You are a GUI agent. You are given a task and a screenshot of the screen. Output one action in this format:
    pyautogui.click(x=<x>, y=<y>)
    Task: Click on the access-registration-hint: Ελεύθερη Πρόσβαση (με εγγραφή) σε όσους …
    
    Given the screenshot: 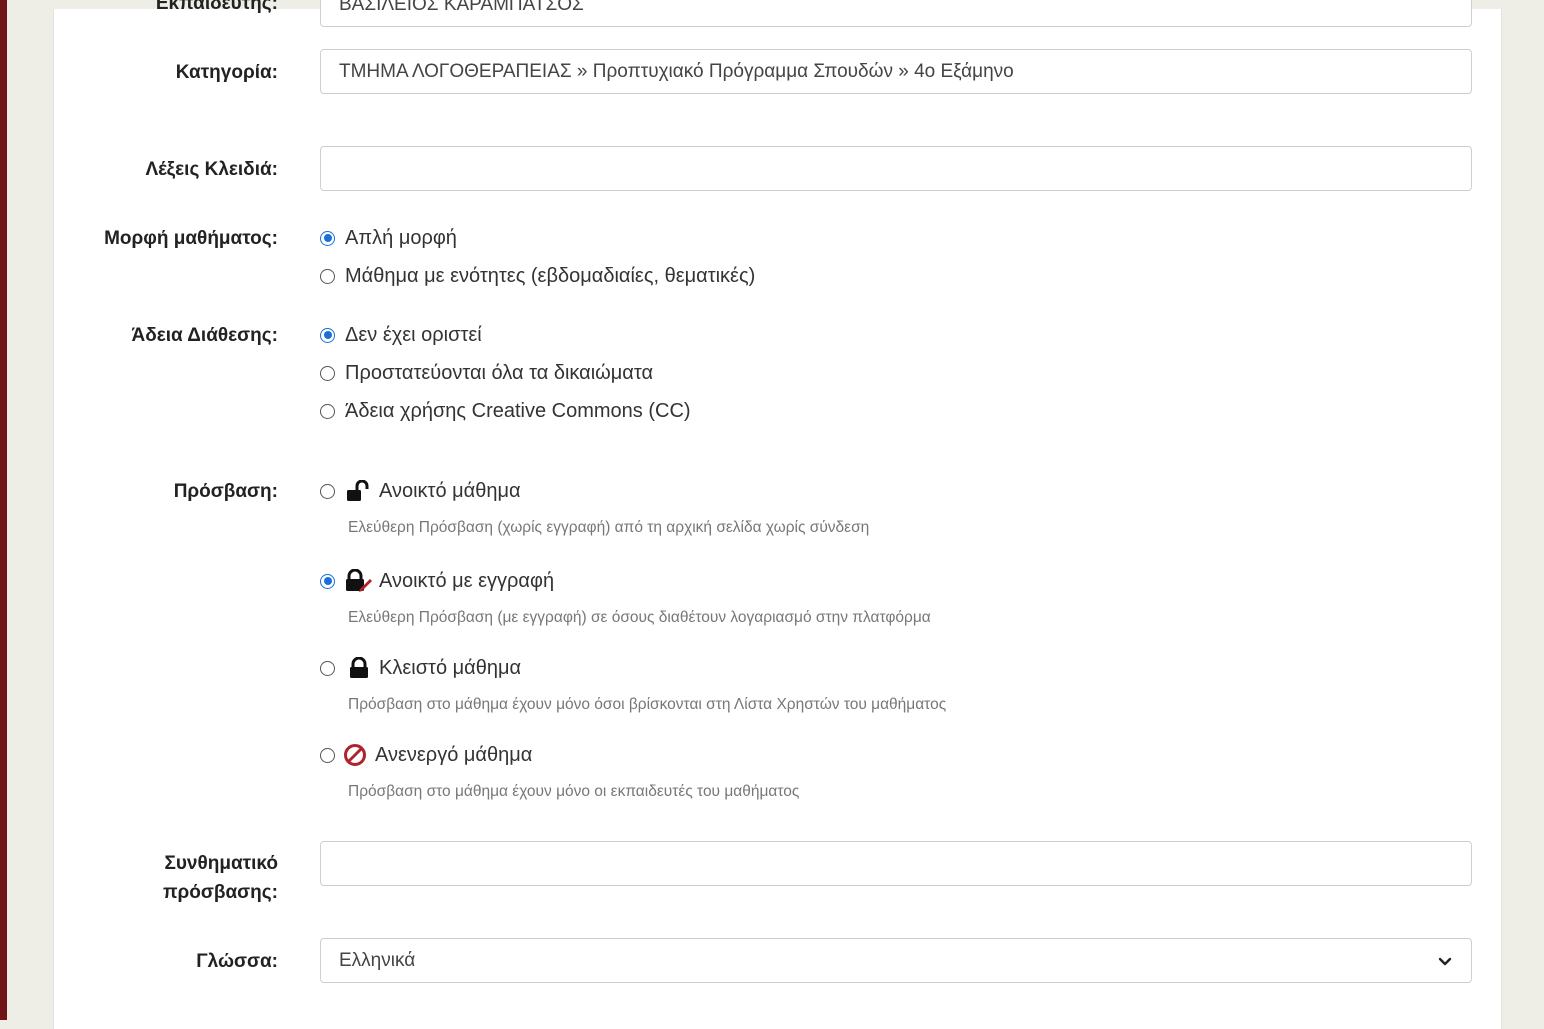 What is the action you would take?
    pyautogui.click(x=639, y=617)
    